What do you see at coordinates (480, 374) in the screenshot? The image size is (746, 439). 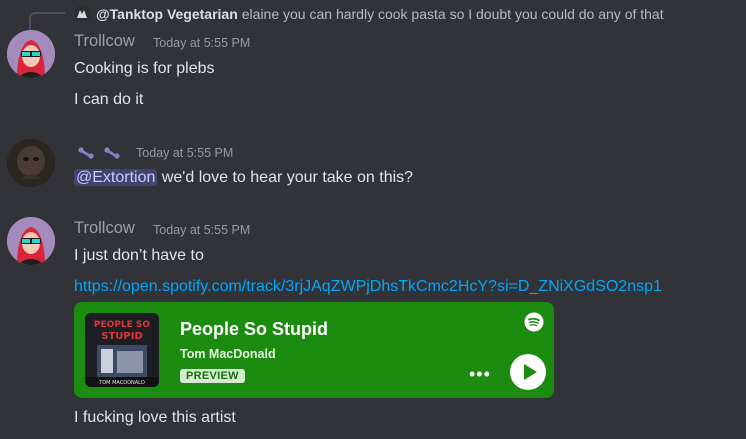 I see `more-options-icon: •••` at bounding box center [480, 374].